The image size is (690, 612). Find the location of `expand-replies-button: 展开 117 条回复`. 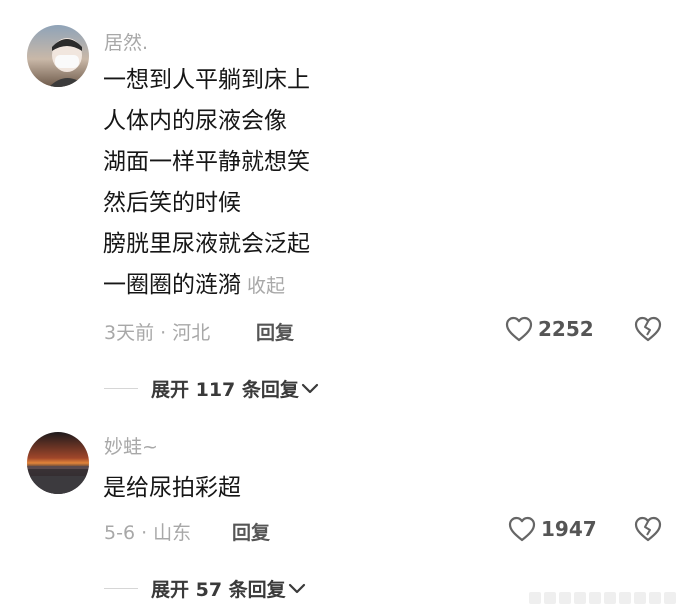

expand-replies-button: 展开 117 条回复 is located at coordinates (211, 388).